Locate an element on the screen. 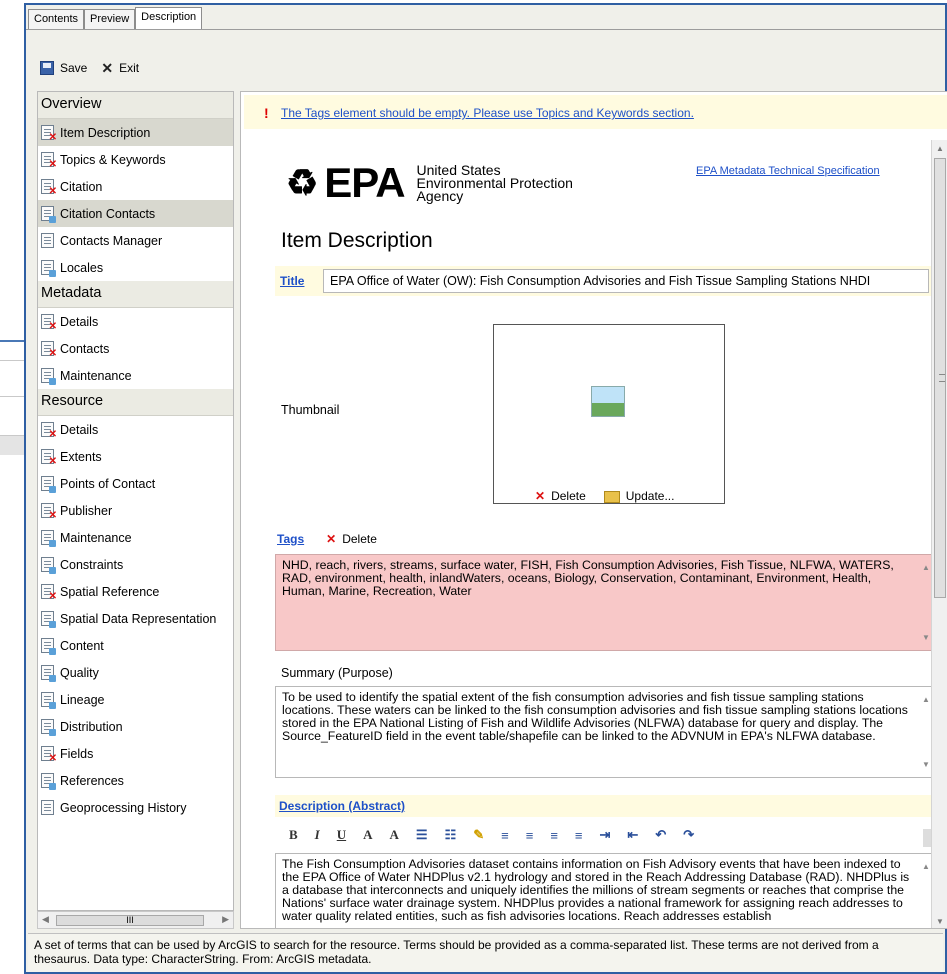 The width and height of the screenshot is (947, 974). sidebar-item-resource-details: Details is located at coordinates (135, 429).